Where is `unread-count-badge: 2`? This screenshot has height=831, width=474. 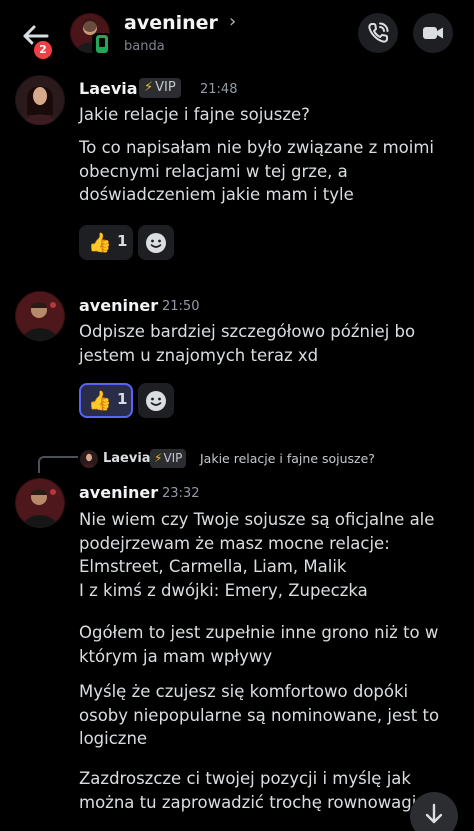
unread-count-badge: 2 is located at coordinates (43, 50).